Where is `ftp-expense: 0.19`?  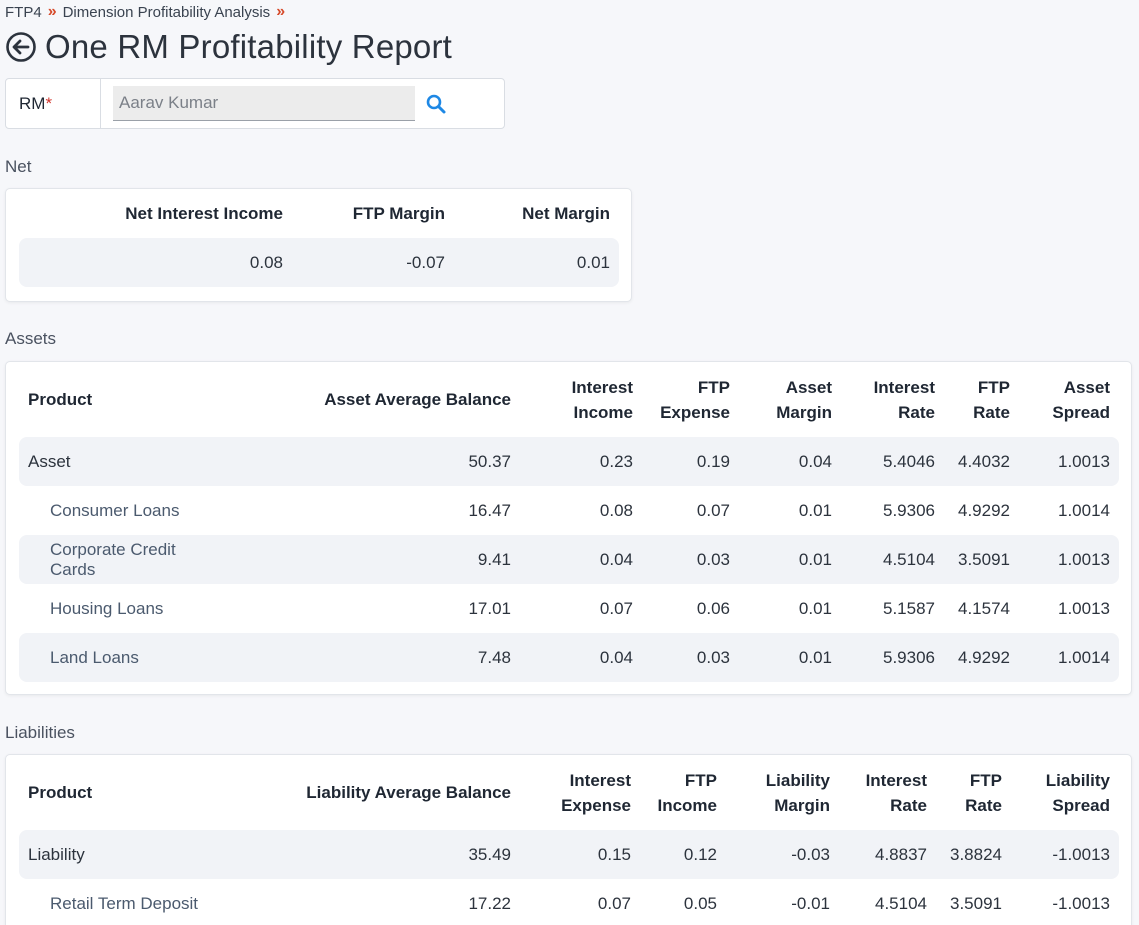
ftp-expense: 0.19 is located at coordinates (681, 461).